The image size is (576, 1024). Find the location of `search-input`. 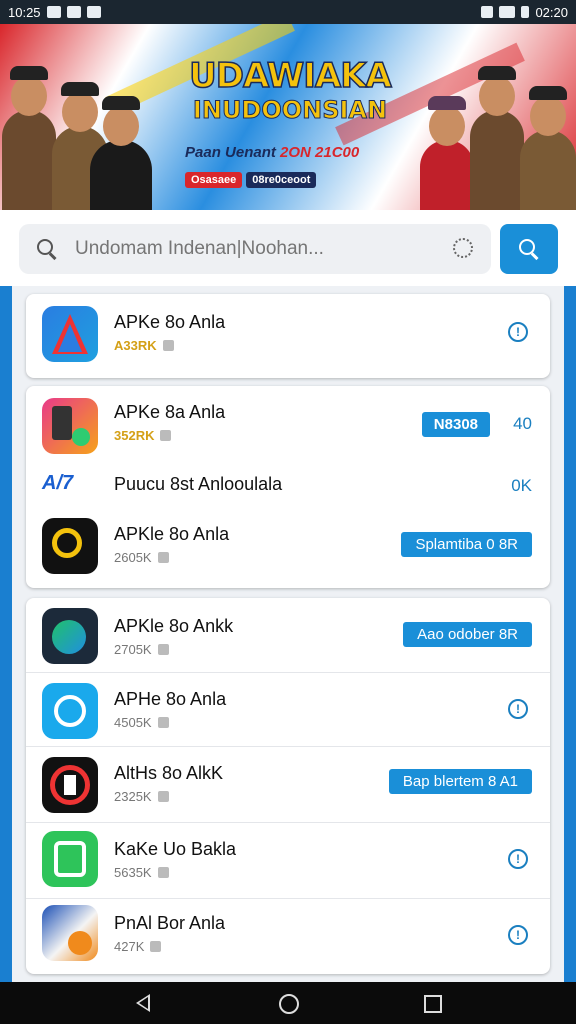

search-input is located at coordinates (255, 249).